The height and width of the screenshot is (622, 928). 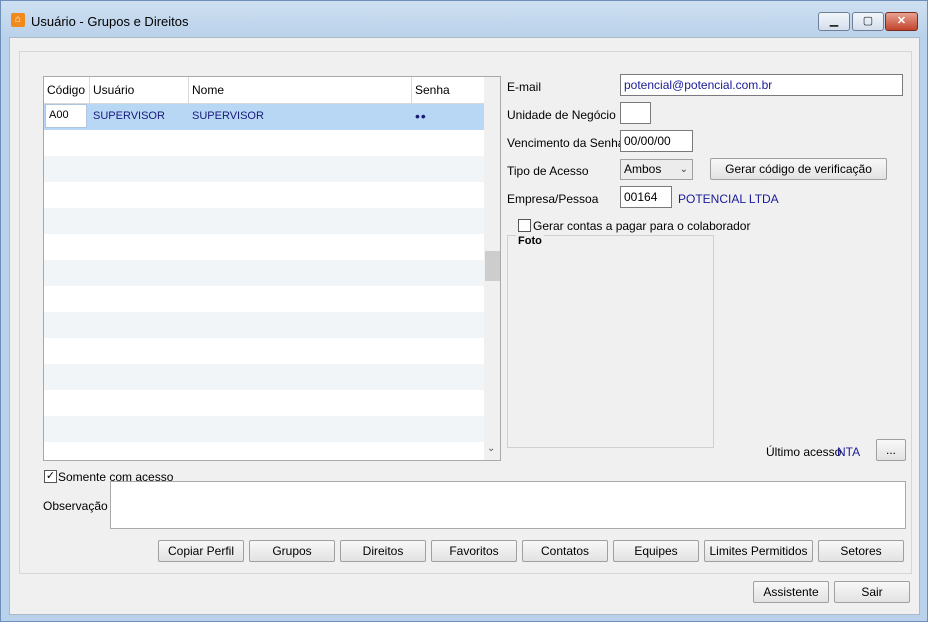 I want to click on observacao-field, so click(x=508, y=505).